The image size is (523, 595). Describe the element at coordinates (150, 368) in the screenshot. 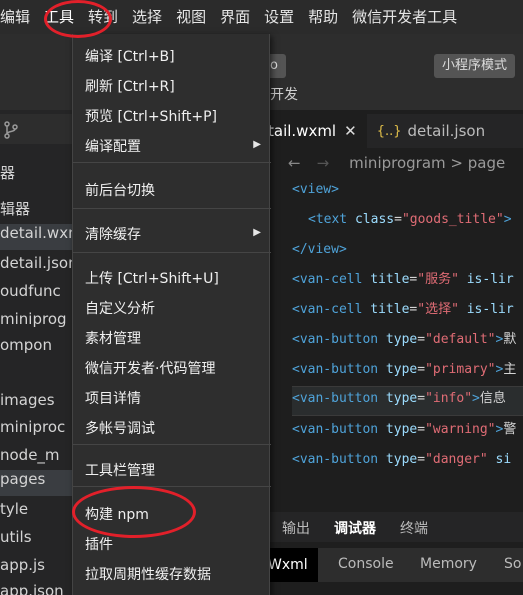

I see `menu-item-code-management: 微信开发者·代码管理` at that location.